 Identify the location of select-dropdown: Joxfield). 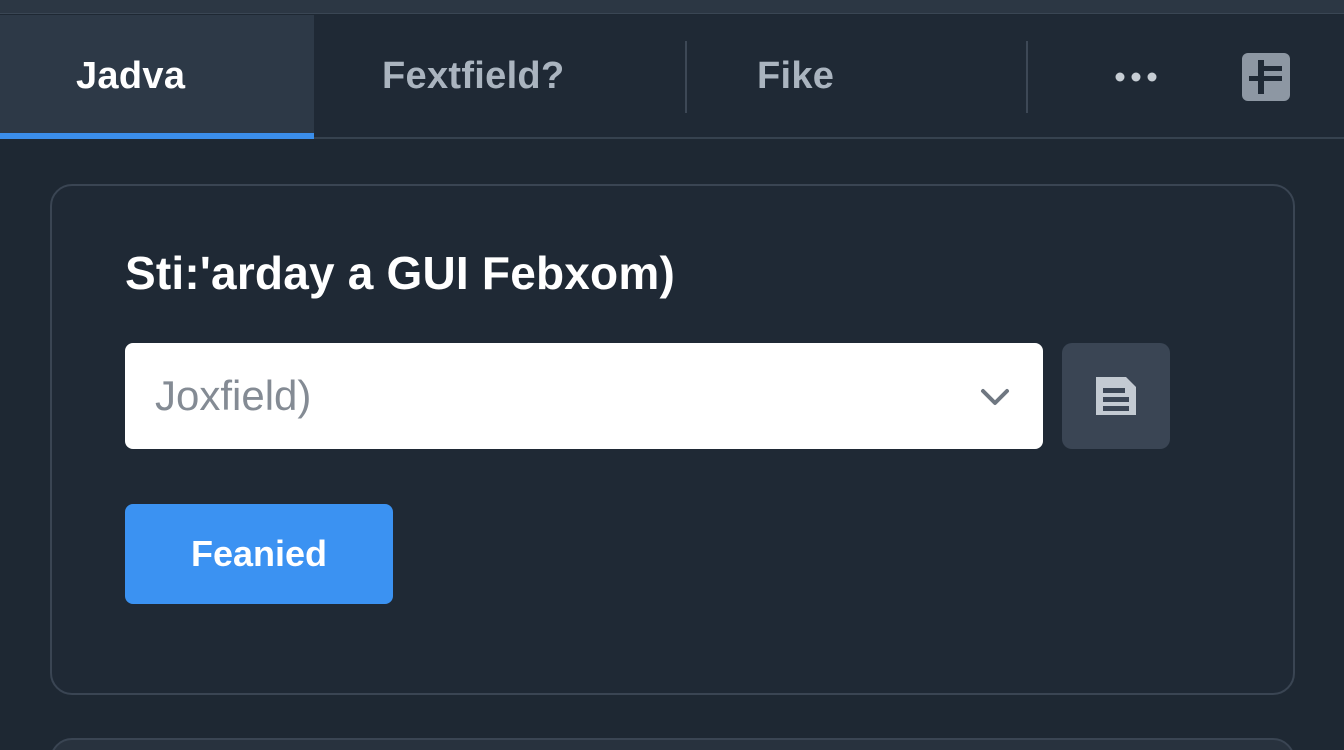
(584, 396).